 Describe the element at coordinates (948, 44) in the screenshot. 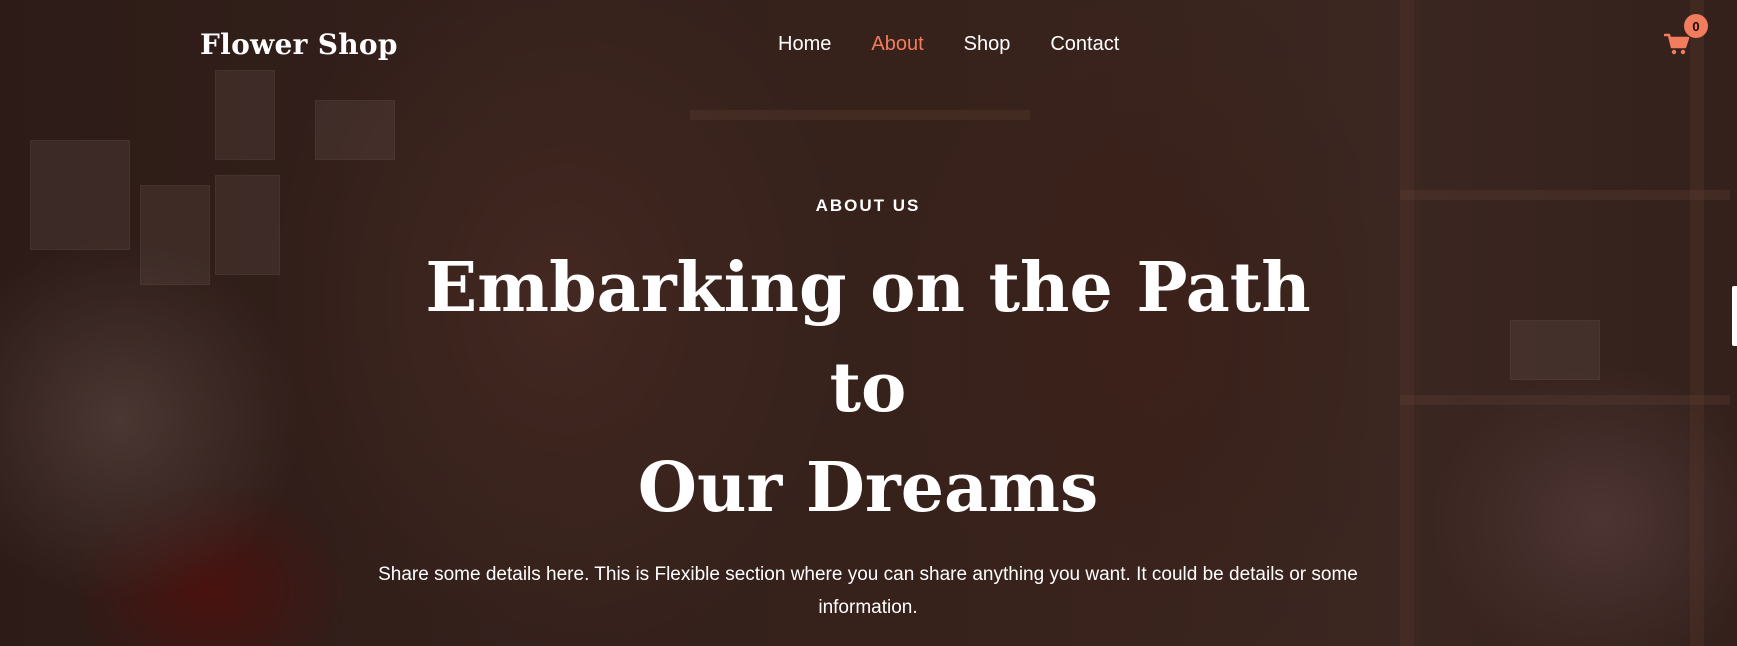

I see `main-nav: Home About Shop Contact` at that location.